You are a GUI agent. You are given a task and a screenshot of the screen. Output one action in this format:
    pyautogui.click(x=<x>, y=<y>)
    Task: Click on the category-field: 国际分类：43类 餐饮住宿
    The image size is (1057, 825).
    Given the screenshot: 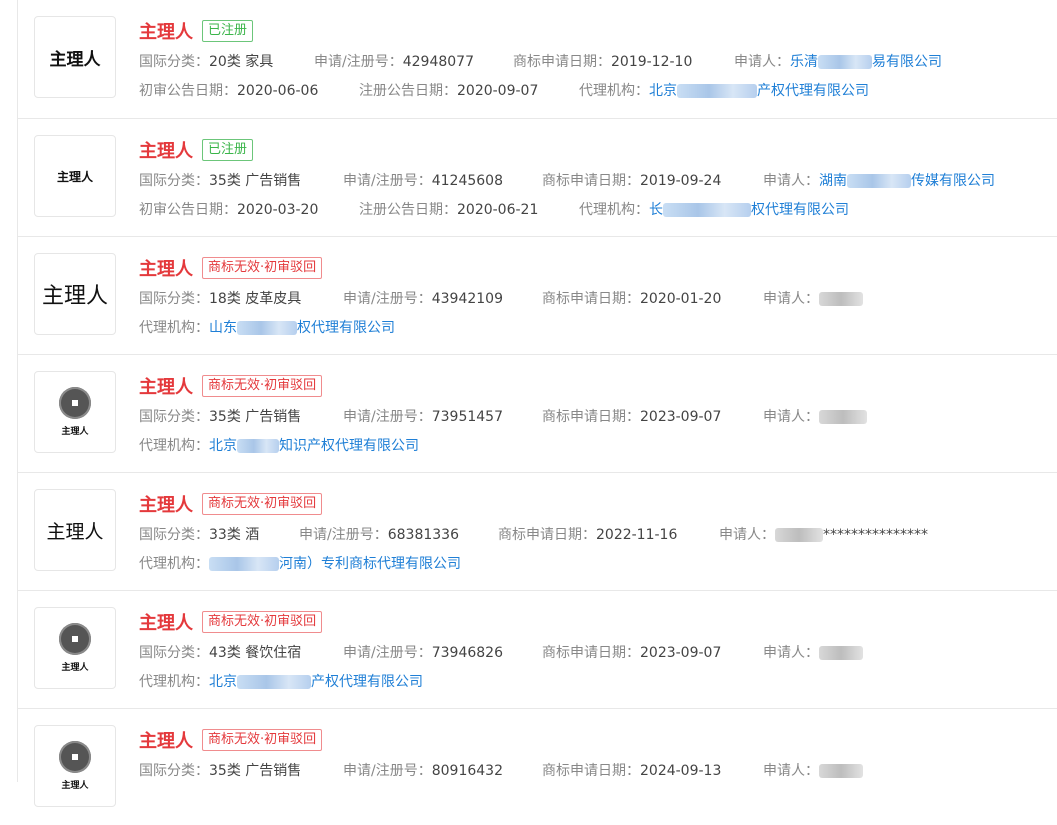 What is the action you would take?
    pyautogui.click(x=220, y=653)
    